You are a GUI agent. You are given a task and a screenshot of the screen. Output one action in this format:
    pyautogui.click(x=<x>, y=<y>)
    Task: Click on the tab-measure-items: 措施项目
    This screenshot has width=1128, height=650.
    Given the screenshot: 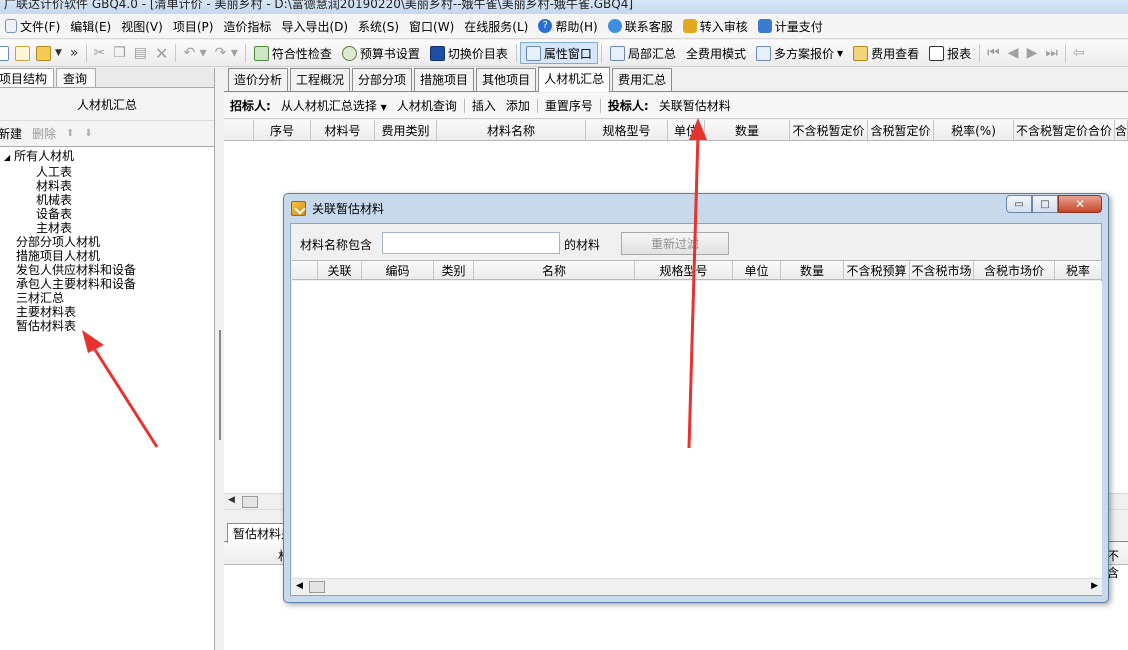 What is the action you would take?
    pyautogui.click(x=444, y=79)
    